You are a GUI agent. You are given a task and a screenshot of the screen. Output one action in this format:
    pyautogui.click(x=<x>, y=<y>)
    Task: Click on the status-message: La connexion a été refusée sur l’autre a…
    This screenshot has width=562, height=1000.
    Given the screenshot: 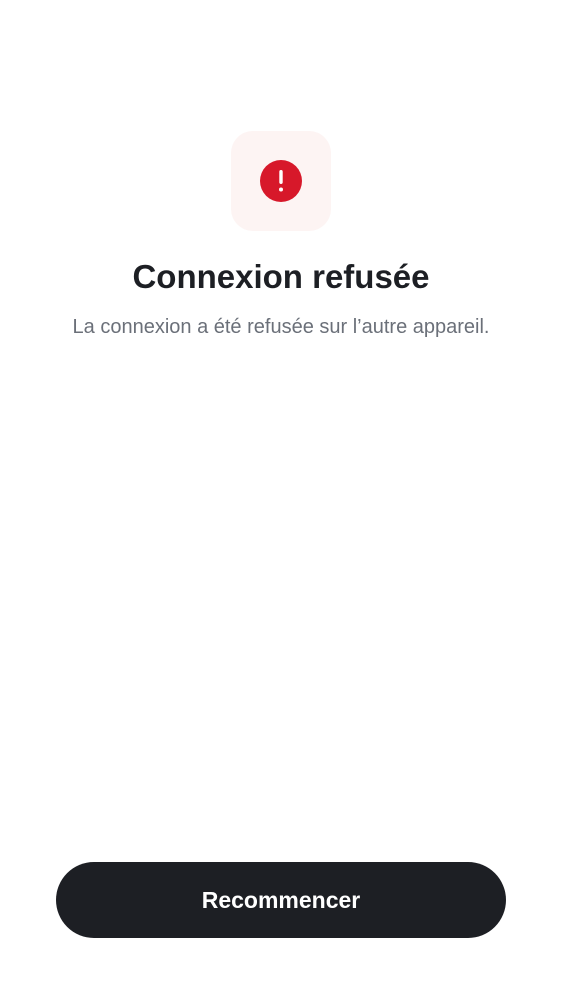 What is the action you would take?
    pyautogui.click(x=281, y=327)
    